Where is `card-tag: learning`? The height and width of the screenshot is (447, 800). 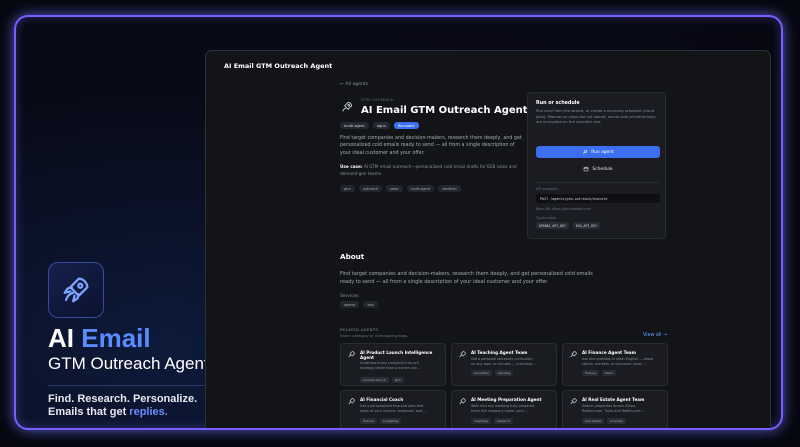
card-tag: learning is located at coordinates (504, 373).